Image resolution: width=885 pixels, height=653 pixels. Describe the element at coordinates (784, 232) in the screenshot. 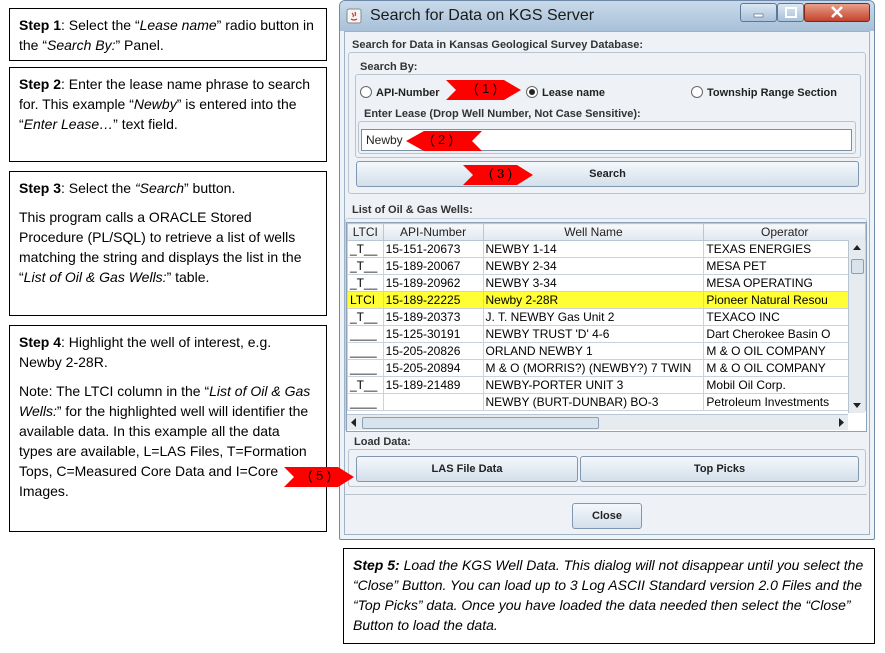

I see `col-operator: Operator` at that location.